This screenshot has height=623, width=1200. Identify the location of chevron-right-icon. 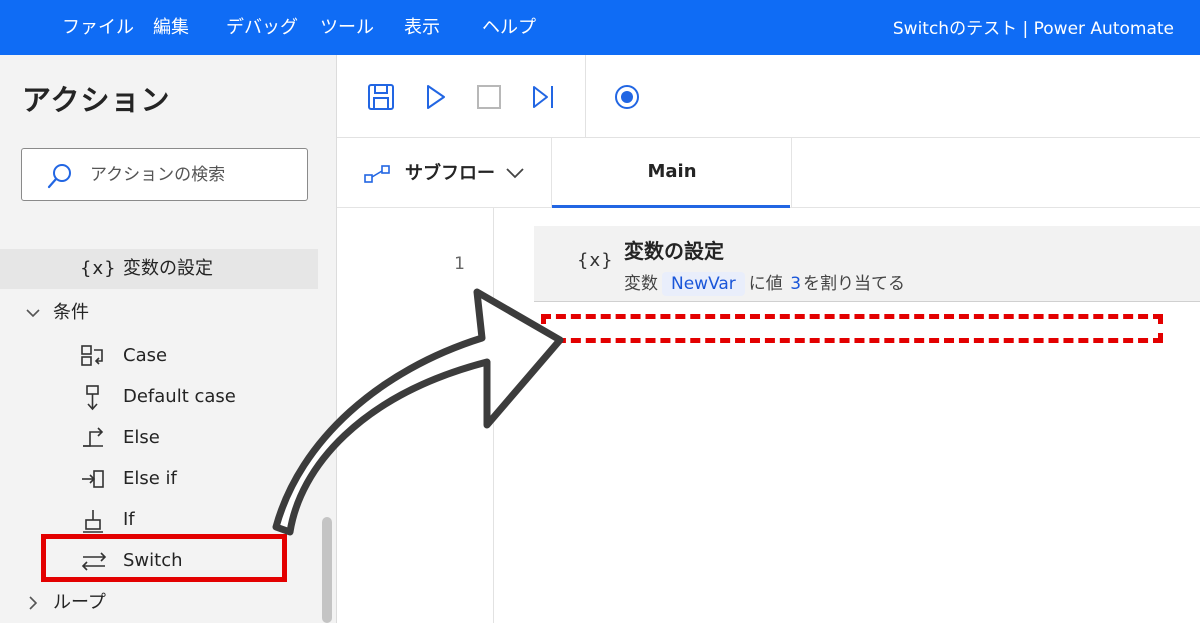
(33, 603).